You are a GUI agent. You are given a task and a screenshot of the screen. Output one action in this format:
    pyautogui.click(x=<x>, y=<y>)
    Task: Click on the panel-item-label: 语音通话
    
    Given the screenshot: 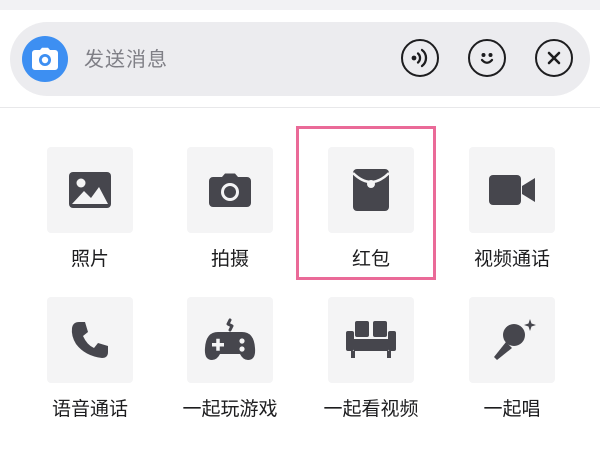 What is the action you would take?
    pyautogui.click(x=89, y=409)
    